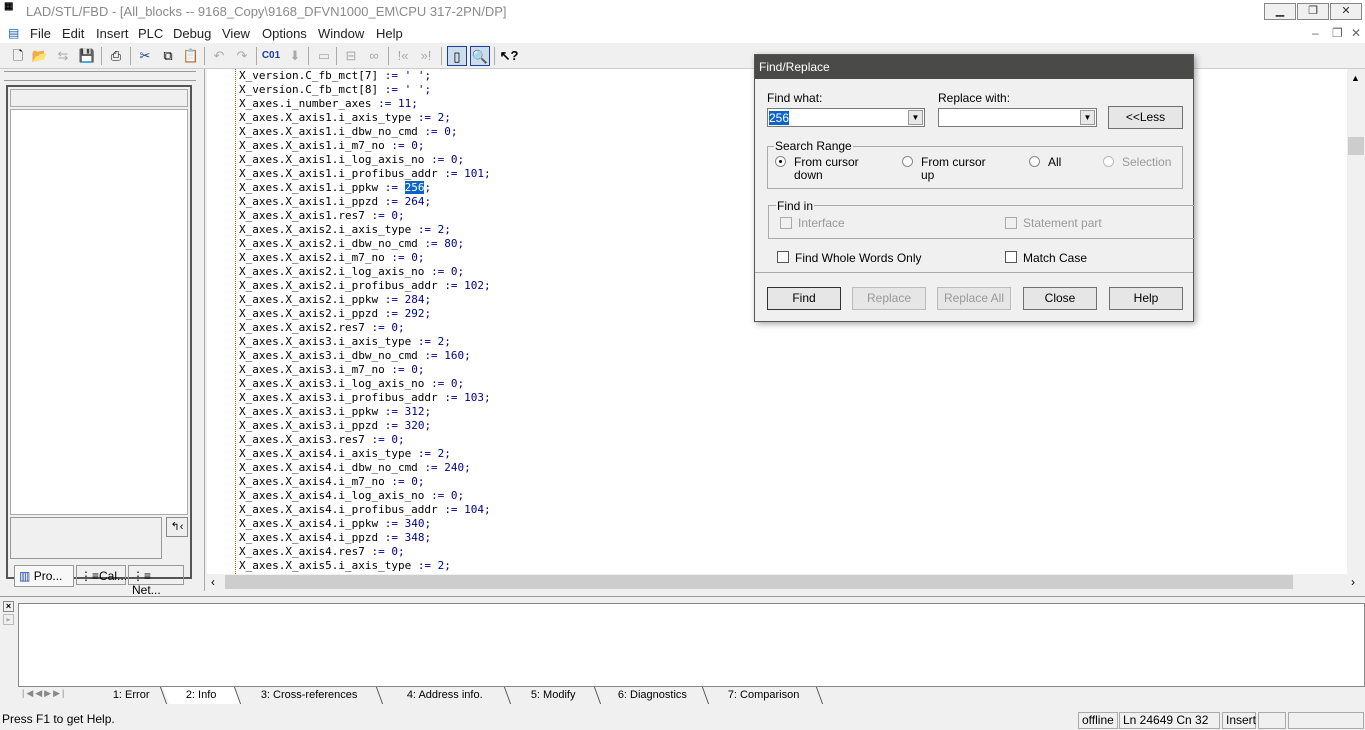  What do you see at coordinates (87, 56) in the screenshot?
I see `save-icon: 💾` at bounding box center [87, 56].